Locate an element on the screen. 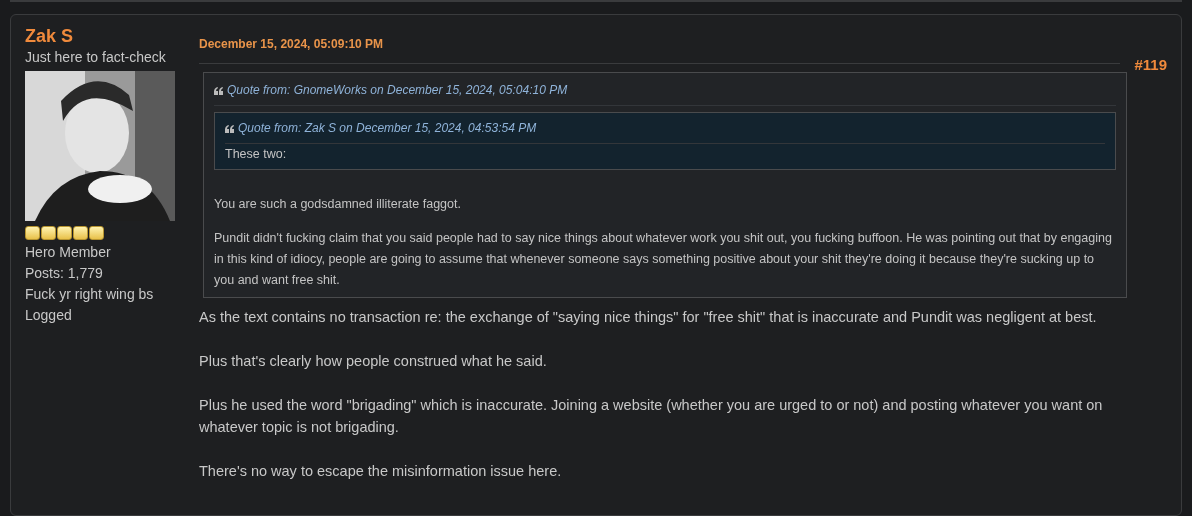 Image resolution: width=1192 pixels, height=516 pixels. logged-status: Logged is located at coordinates (49, 315).